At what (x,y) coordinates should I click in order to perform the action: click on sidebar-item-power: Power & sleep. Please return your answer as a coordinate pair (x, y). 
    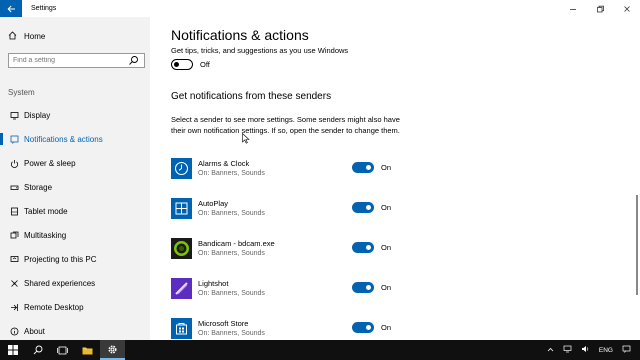
    Looking at the image, I should click on (75, 163).